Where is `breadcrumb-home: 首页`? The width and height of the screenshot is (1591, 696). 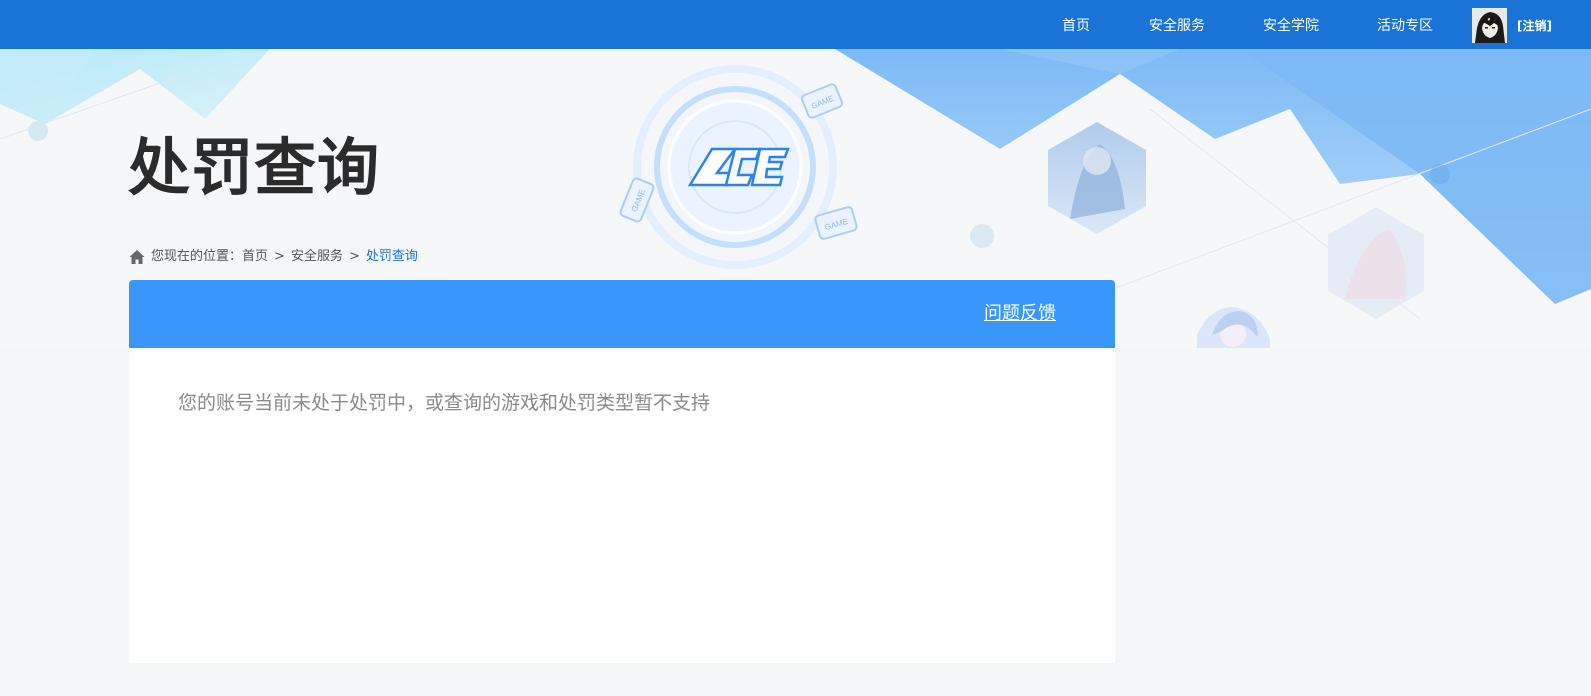
breadcrumb-home: 首页 is located at coordinates (255, 257).